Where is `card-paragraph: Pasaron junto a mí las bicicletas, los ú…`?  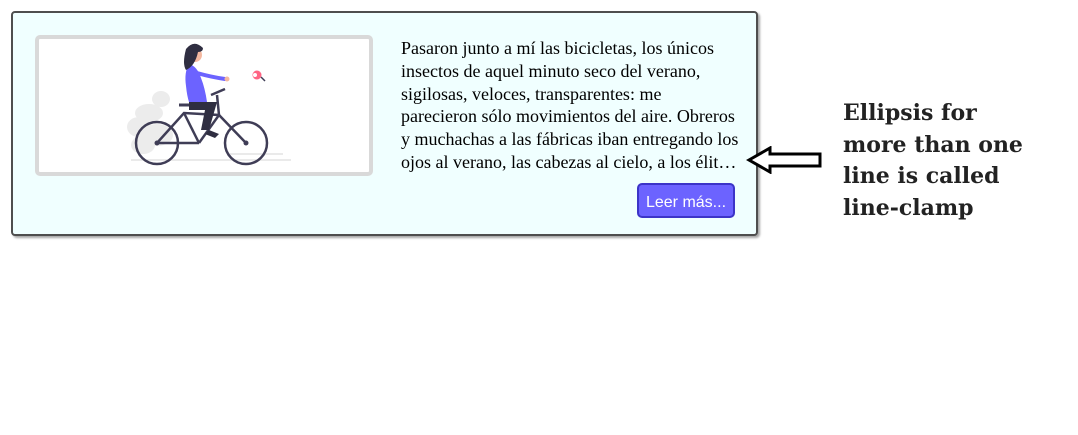 card-paragraph: Pasaron junto a mí las bicicletas, los ú… is located at coordinates (571, 105).